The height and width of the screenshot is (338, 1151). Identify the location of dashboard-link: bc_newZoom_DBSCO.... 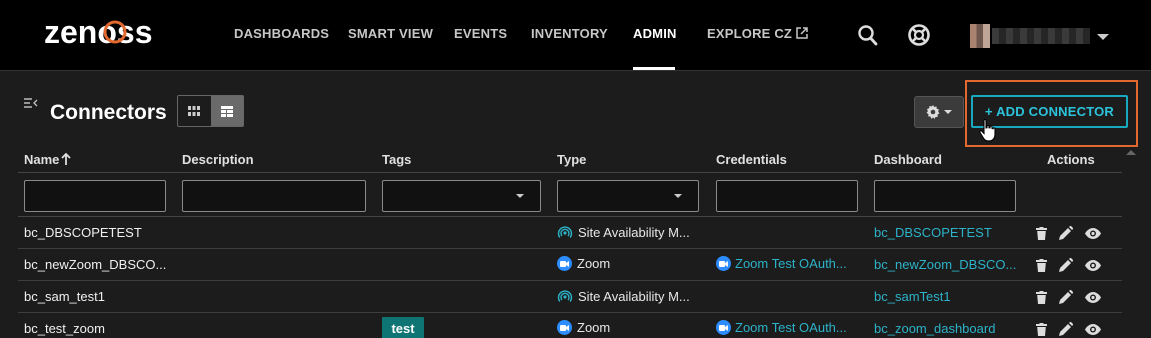
(945, 264).